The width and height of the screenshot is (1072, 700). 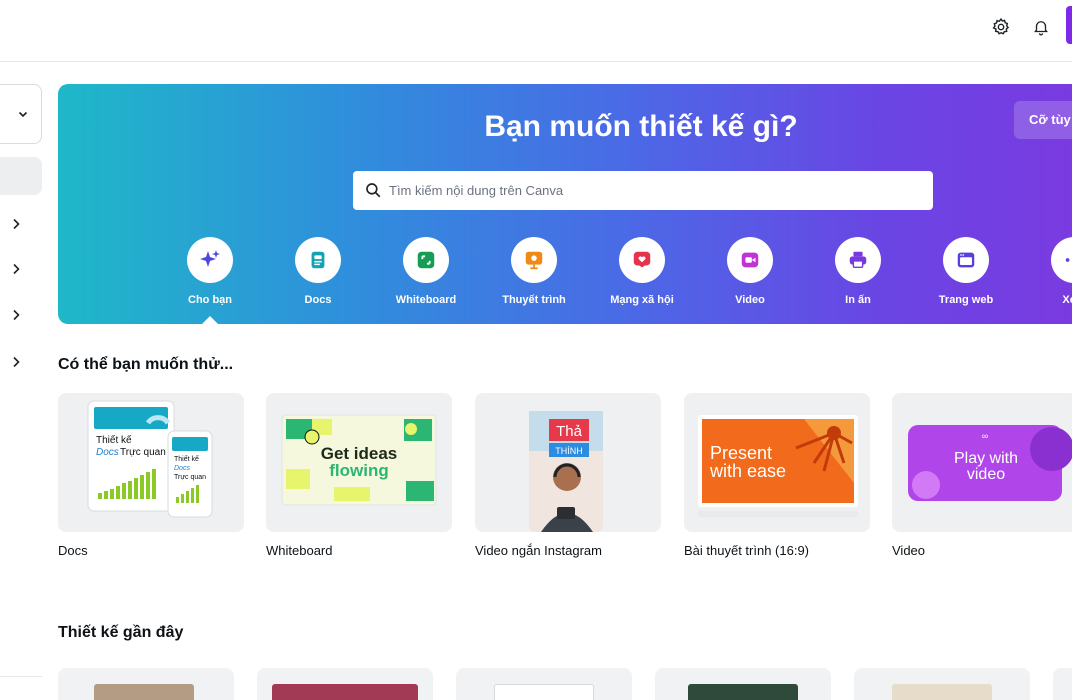 What do you see at coordinates (1041, 27) in the screenshot?
I see `bell-icon` at bounding box center [1041, 27].